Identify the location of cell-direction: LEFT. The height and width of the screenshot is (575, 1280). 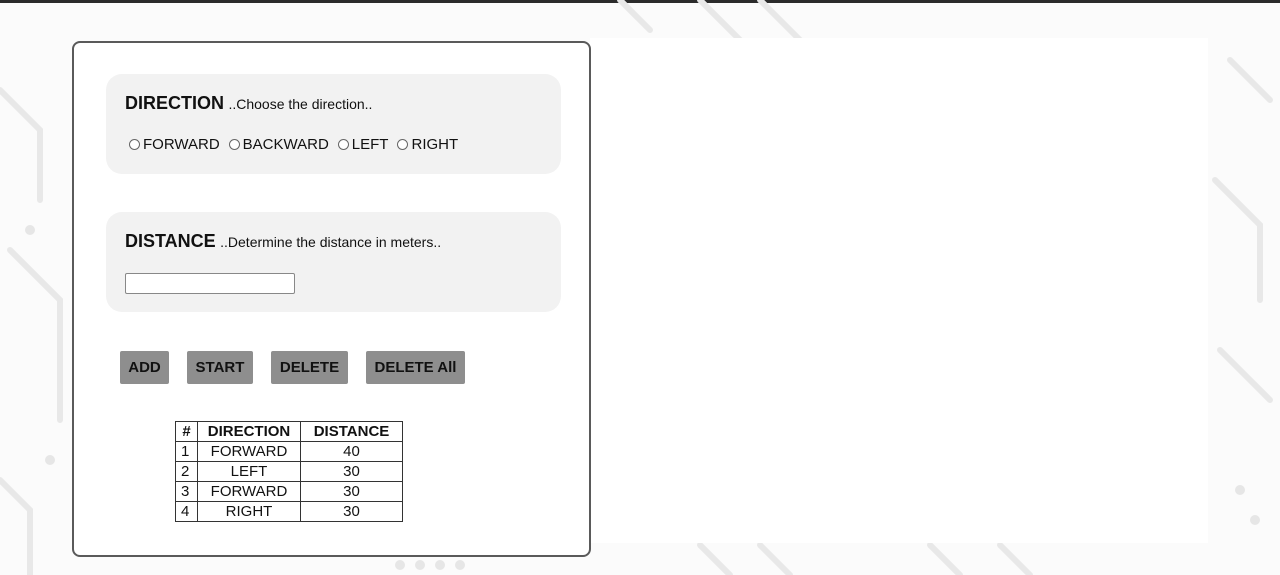
(249, 471).